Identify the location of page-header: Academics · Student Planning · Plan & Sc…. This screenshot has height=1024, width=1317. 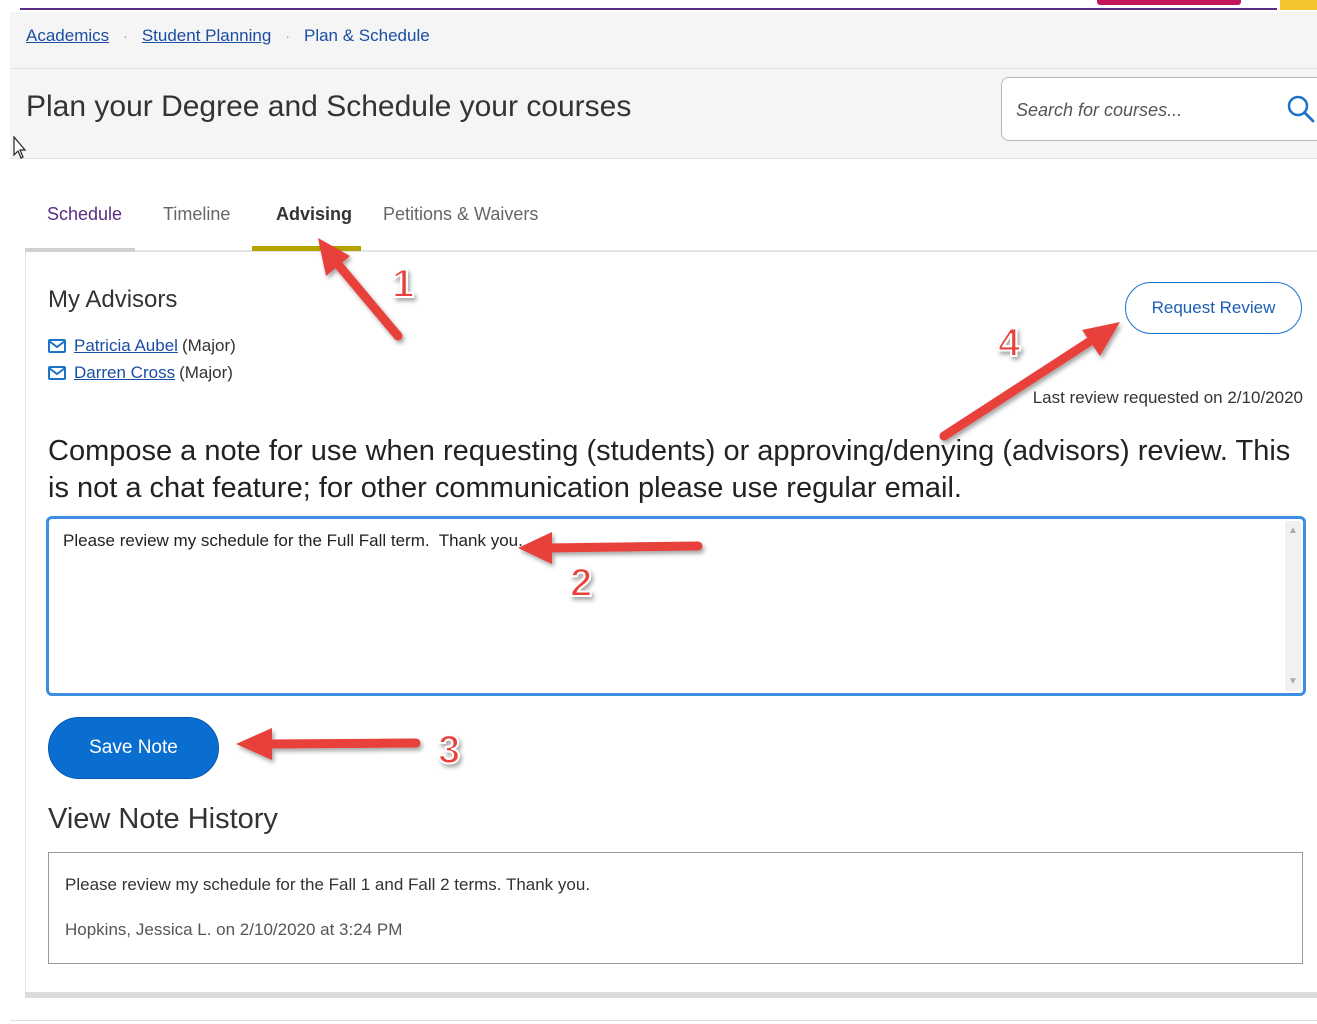
(663, 85).